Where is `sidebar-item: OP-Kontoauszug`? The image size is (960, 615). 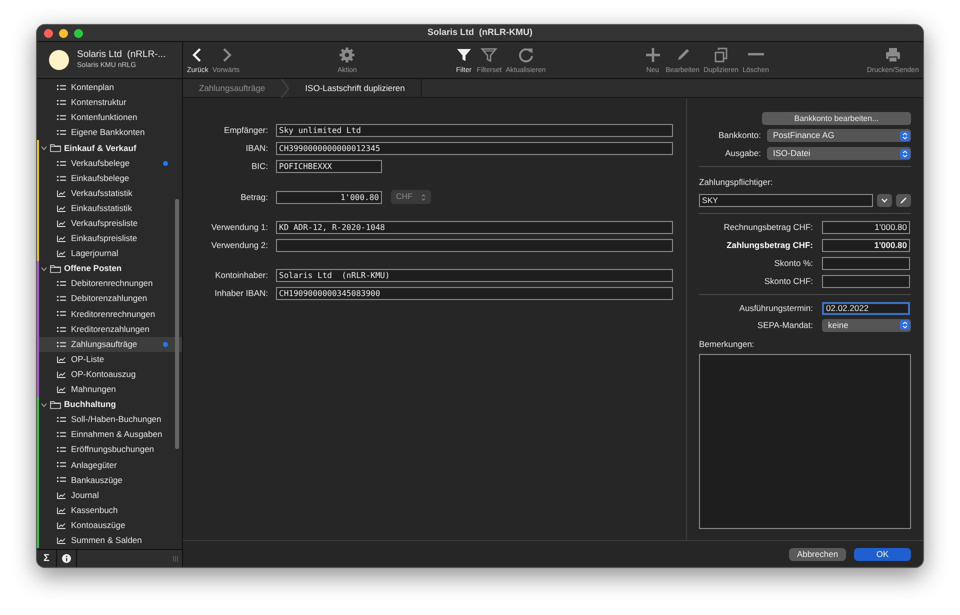 sidebar-item: OP-Kontoauszug is located at coordinates (109, 374).